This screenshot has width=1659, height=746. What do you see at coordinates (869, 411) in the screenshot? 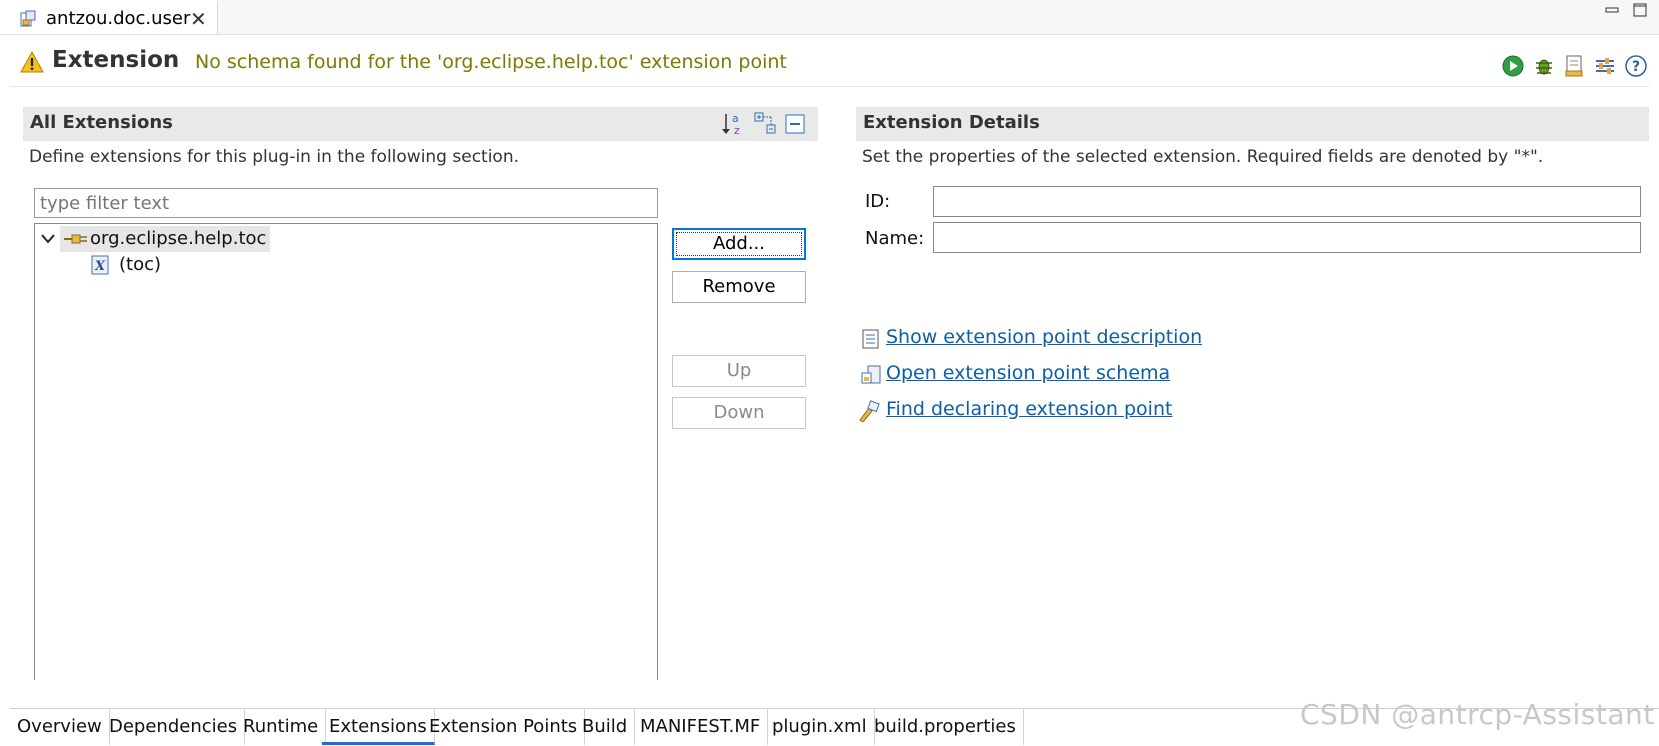
I see `find-declaring-icon` at bounding box center [869, 411].